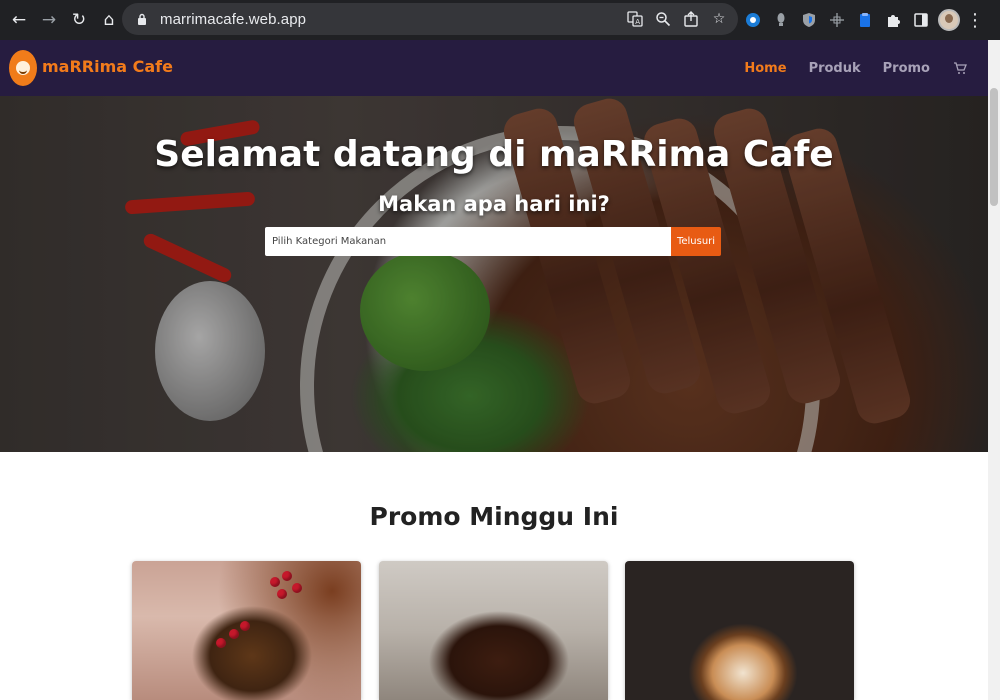  Describe the element at coordinates (753, 20) in the screenshot. I see `extension-edge-icon` at that location.